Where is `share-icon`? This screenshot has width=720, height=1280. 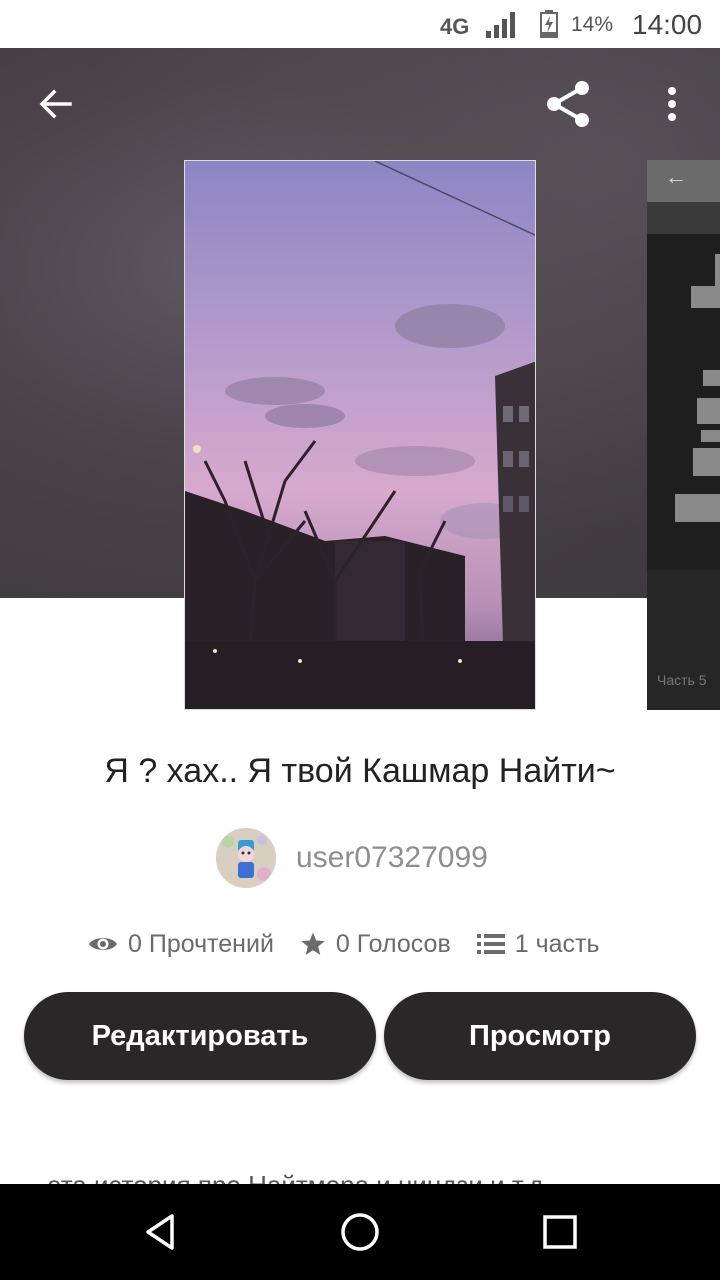
share-icon is located at coordinates (568, 104).